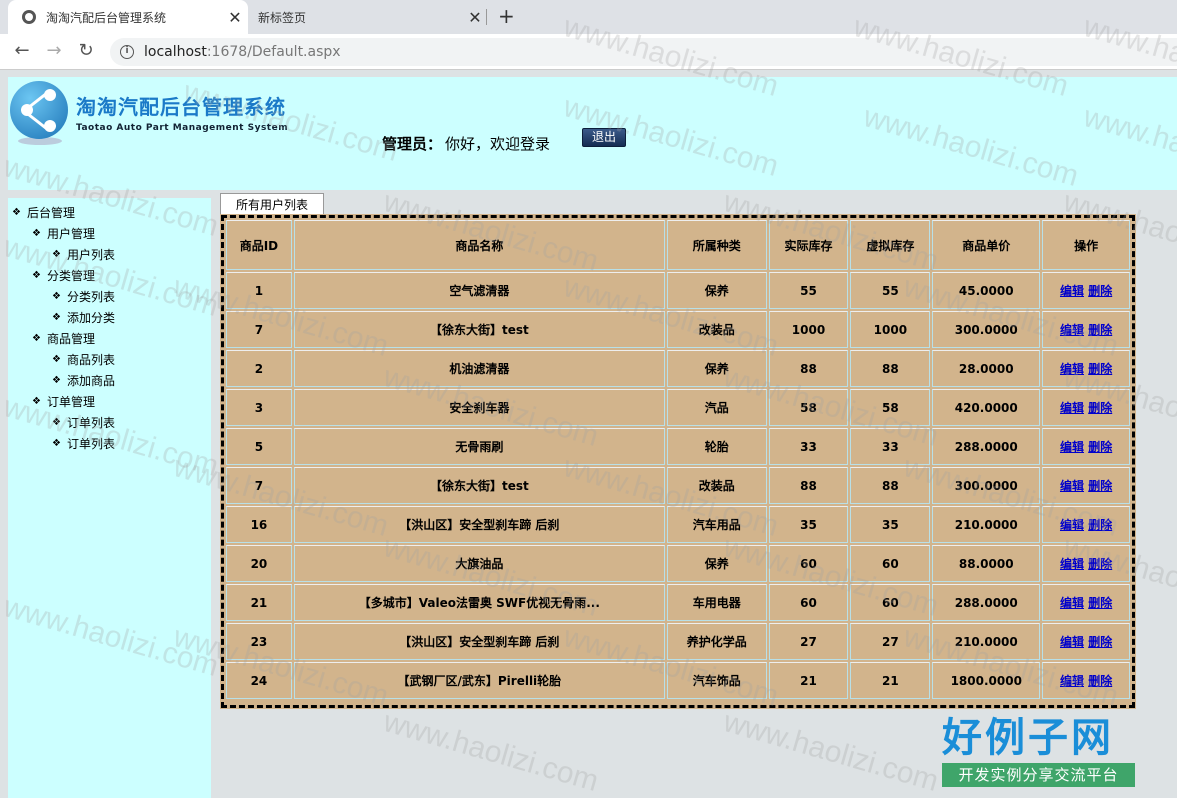 The image size is (1177, 798). What do you see at coordinates (643, 52) in the screenshot?
I see `address-bar: i localhost:1678/Default.aspx` at bounding box center [643, 52].